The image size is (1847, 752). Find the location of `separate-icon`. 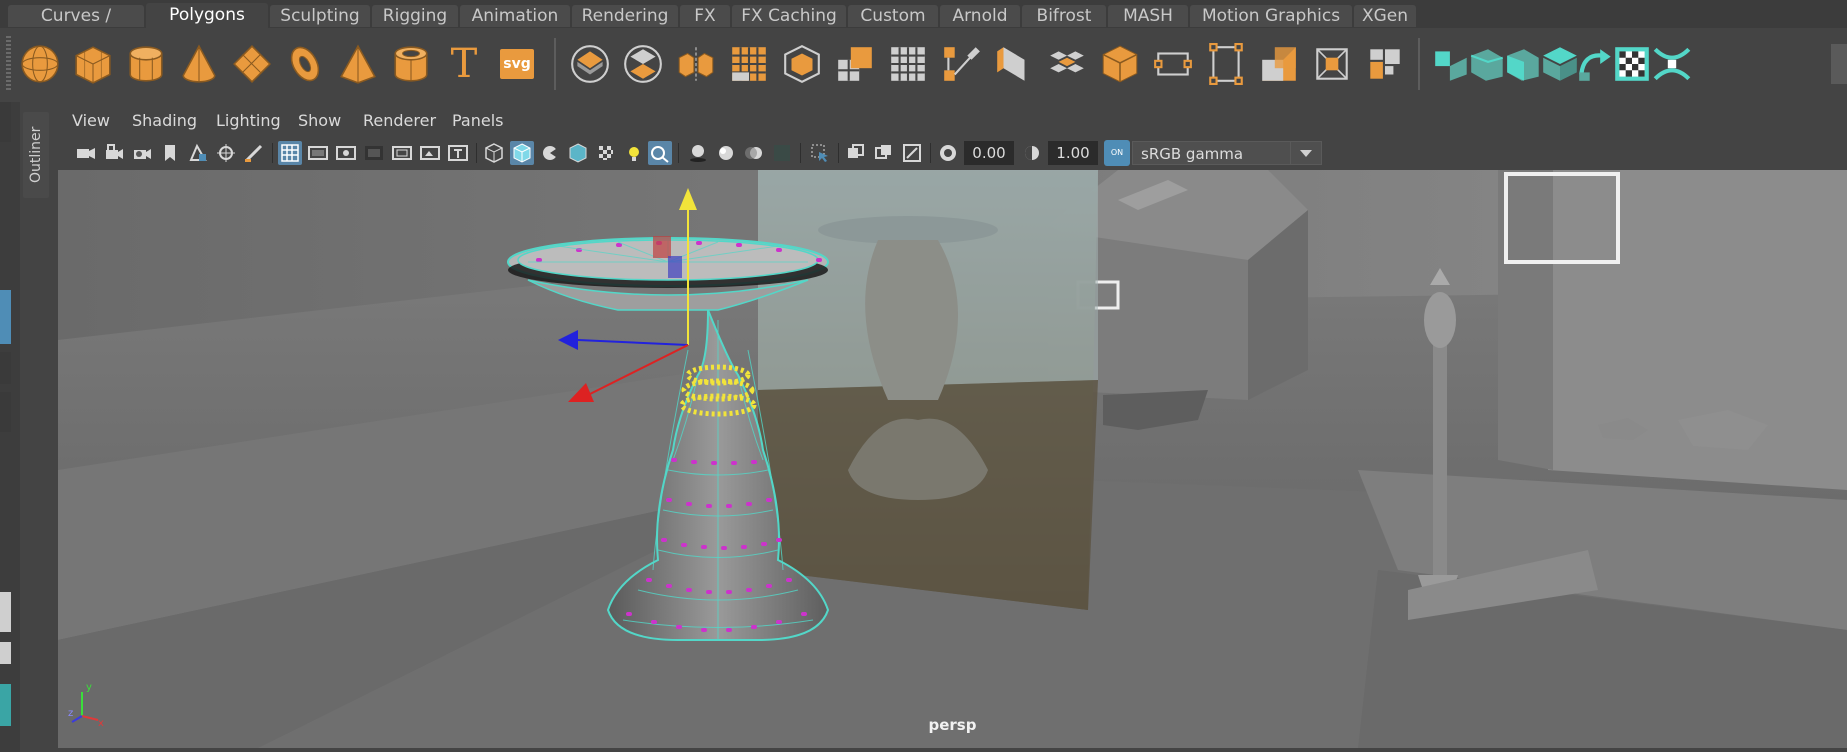

separate-icon is located at coordinates (643, 64).